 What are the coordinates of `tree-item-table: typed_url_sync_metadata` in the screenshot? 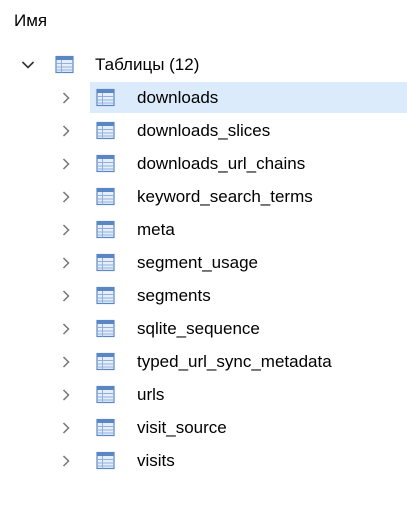 It's located at (203, 361).